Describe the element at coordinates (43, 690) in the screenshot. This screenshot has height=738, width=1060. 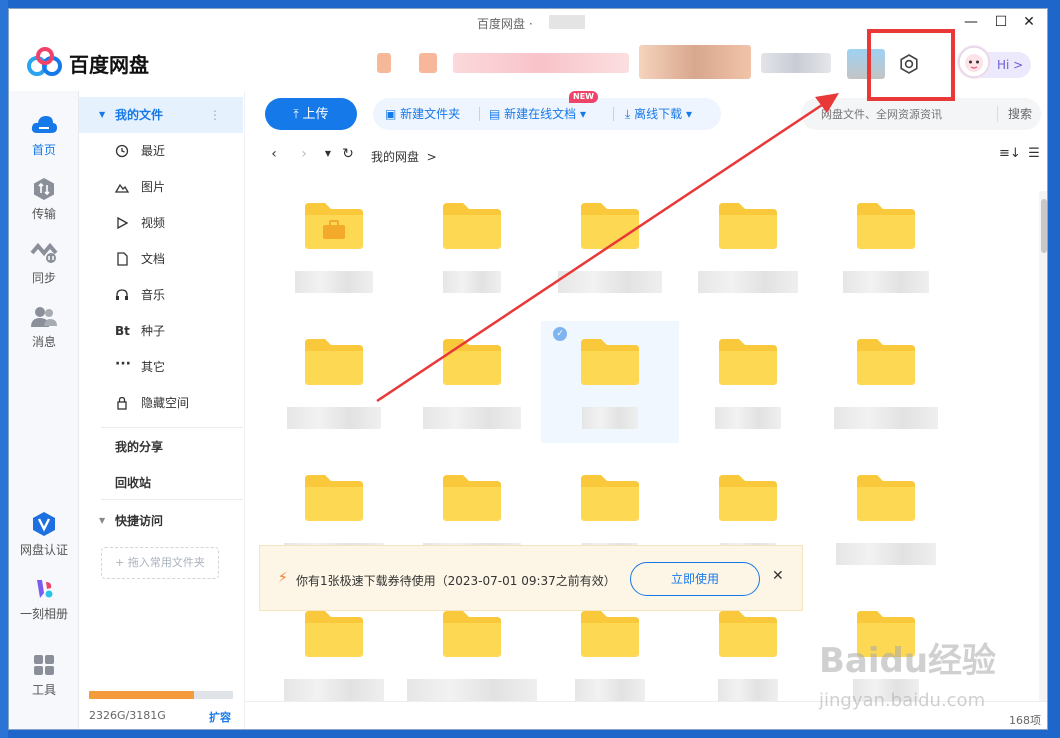
I see `rail-label: 工具` at that location.